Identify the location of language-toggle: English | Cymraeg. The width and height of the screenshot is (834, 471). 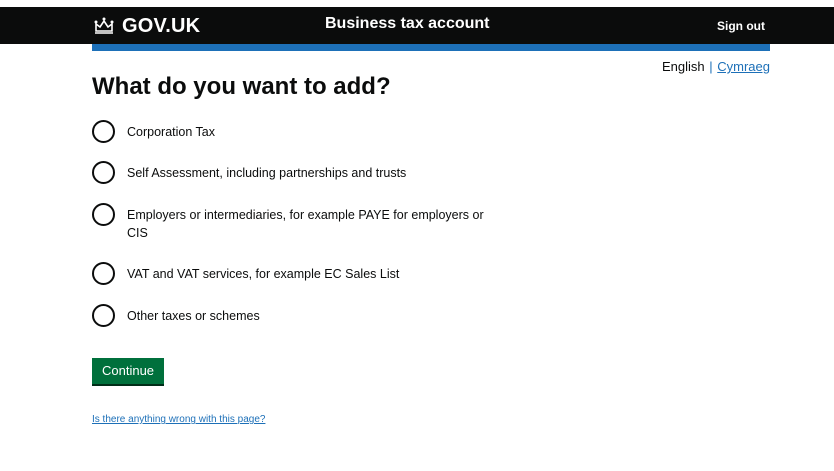
(716, 66).